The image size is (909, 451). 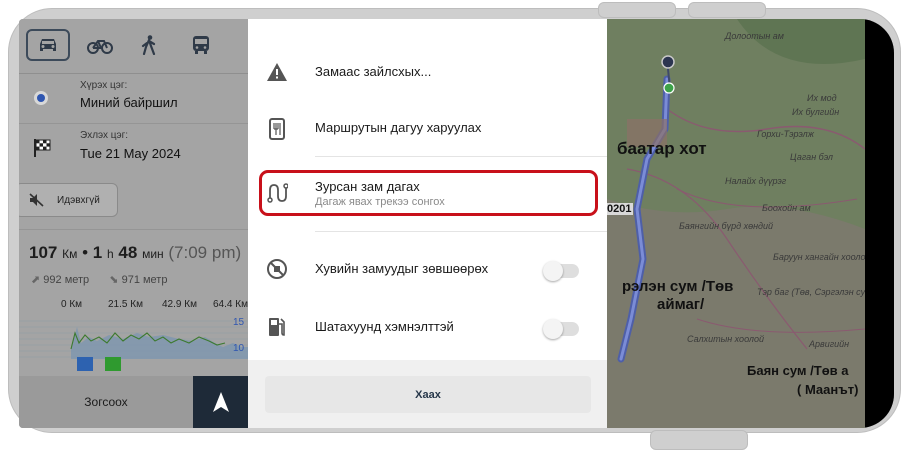 I want to click on tick-label: 42.9 Км, so click(x=179, y=304).